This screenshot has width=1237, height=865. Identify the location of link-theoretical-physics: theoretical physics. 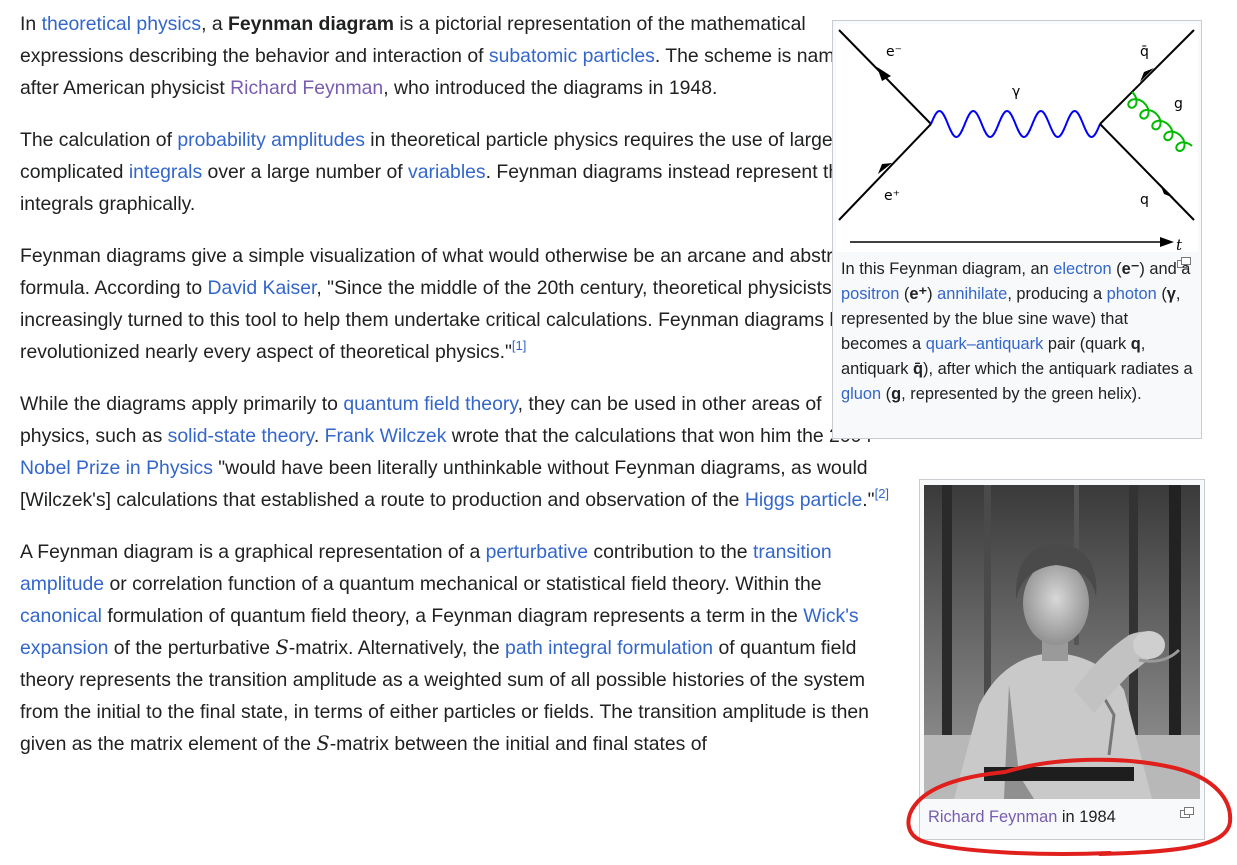
(122, 24).